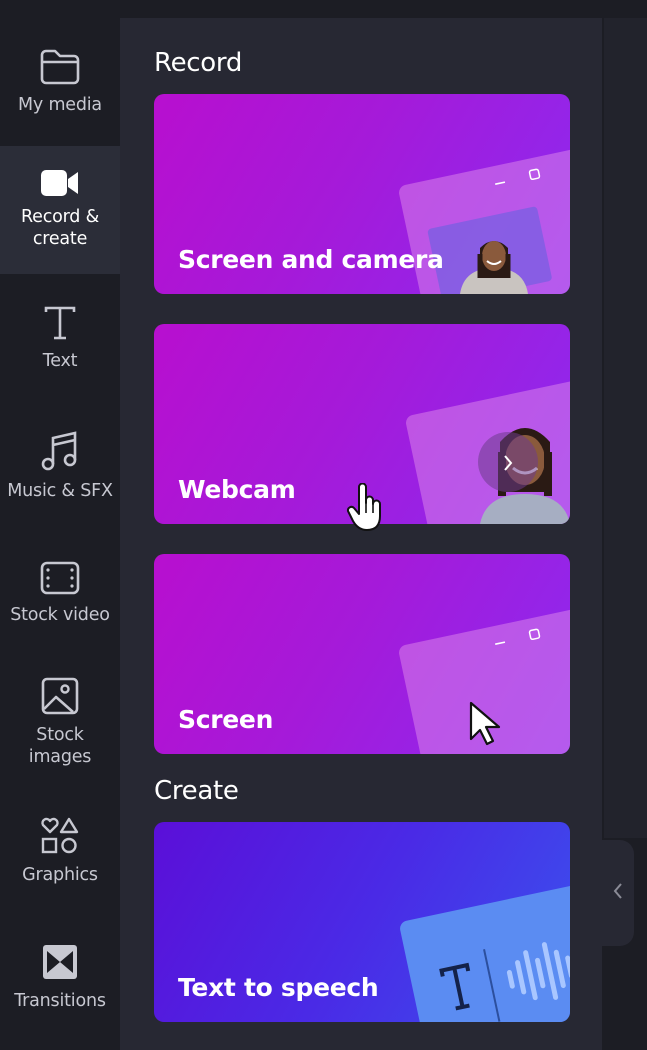  I want to click on sidebar-item-label: Record & create, so click(60, 228).